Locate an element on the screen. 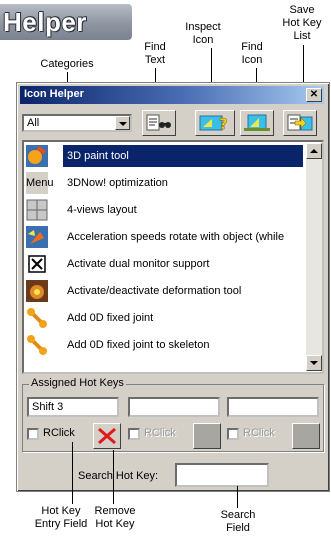 The width and height of the screenshot is (331, 537). category-select: All is located at coordinates (77, 123).